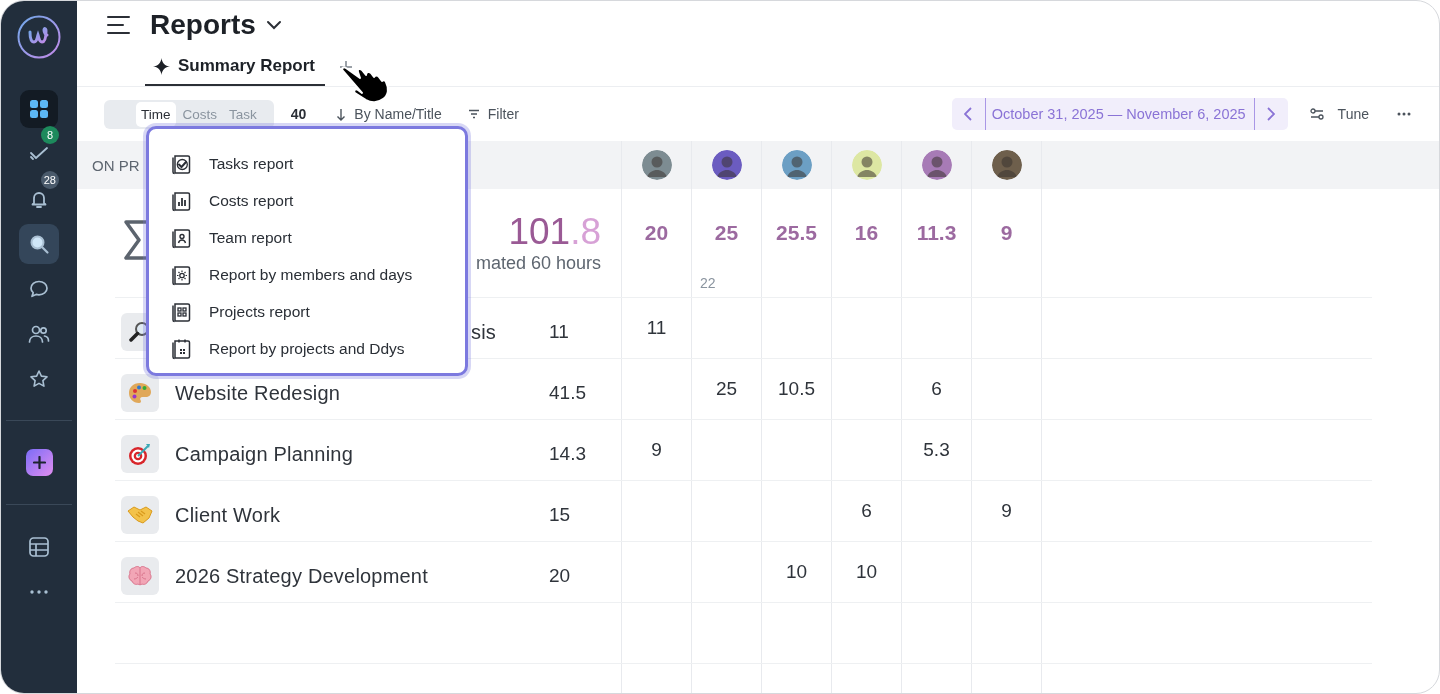 Image resolution: width=1440 pixels, height=694 pixels. What do you see at coordinates (203, 24) in the screenshot?
I see `page-title: Reports` at bounding box center [203, 24].